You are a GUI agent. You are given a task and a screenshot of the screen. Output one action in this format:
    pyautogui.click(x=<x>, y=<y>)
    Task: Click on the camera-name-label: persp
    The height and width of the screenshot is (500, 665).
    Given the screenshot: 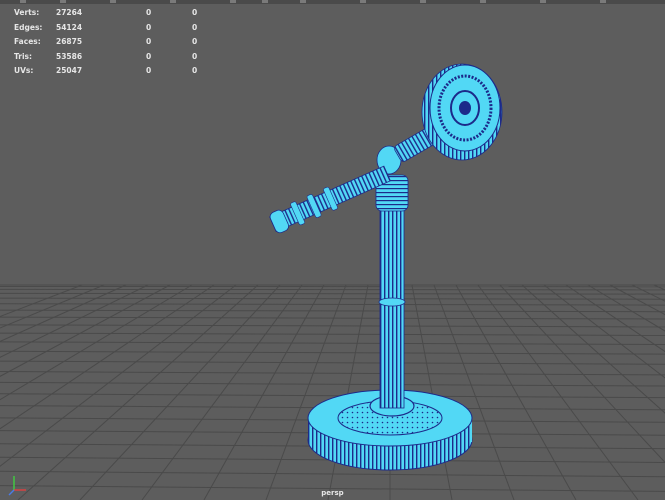 What is the action you would take?
    pyautogui.click(x=332, y=493)
    